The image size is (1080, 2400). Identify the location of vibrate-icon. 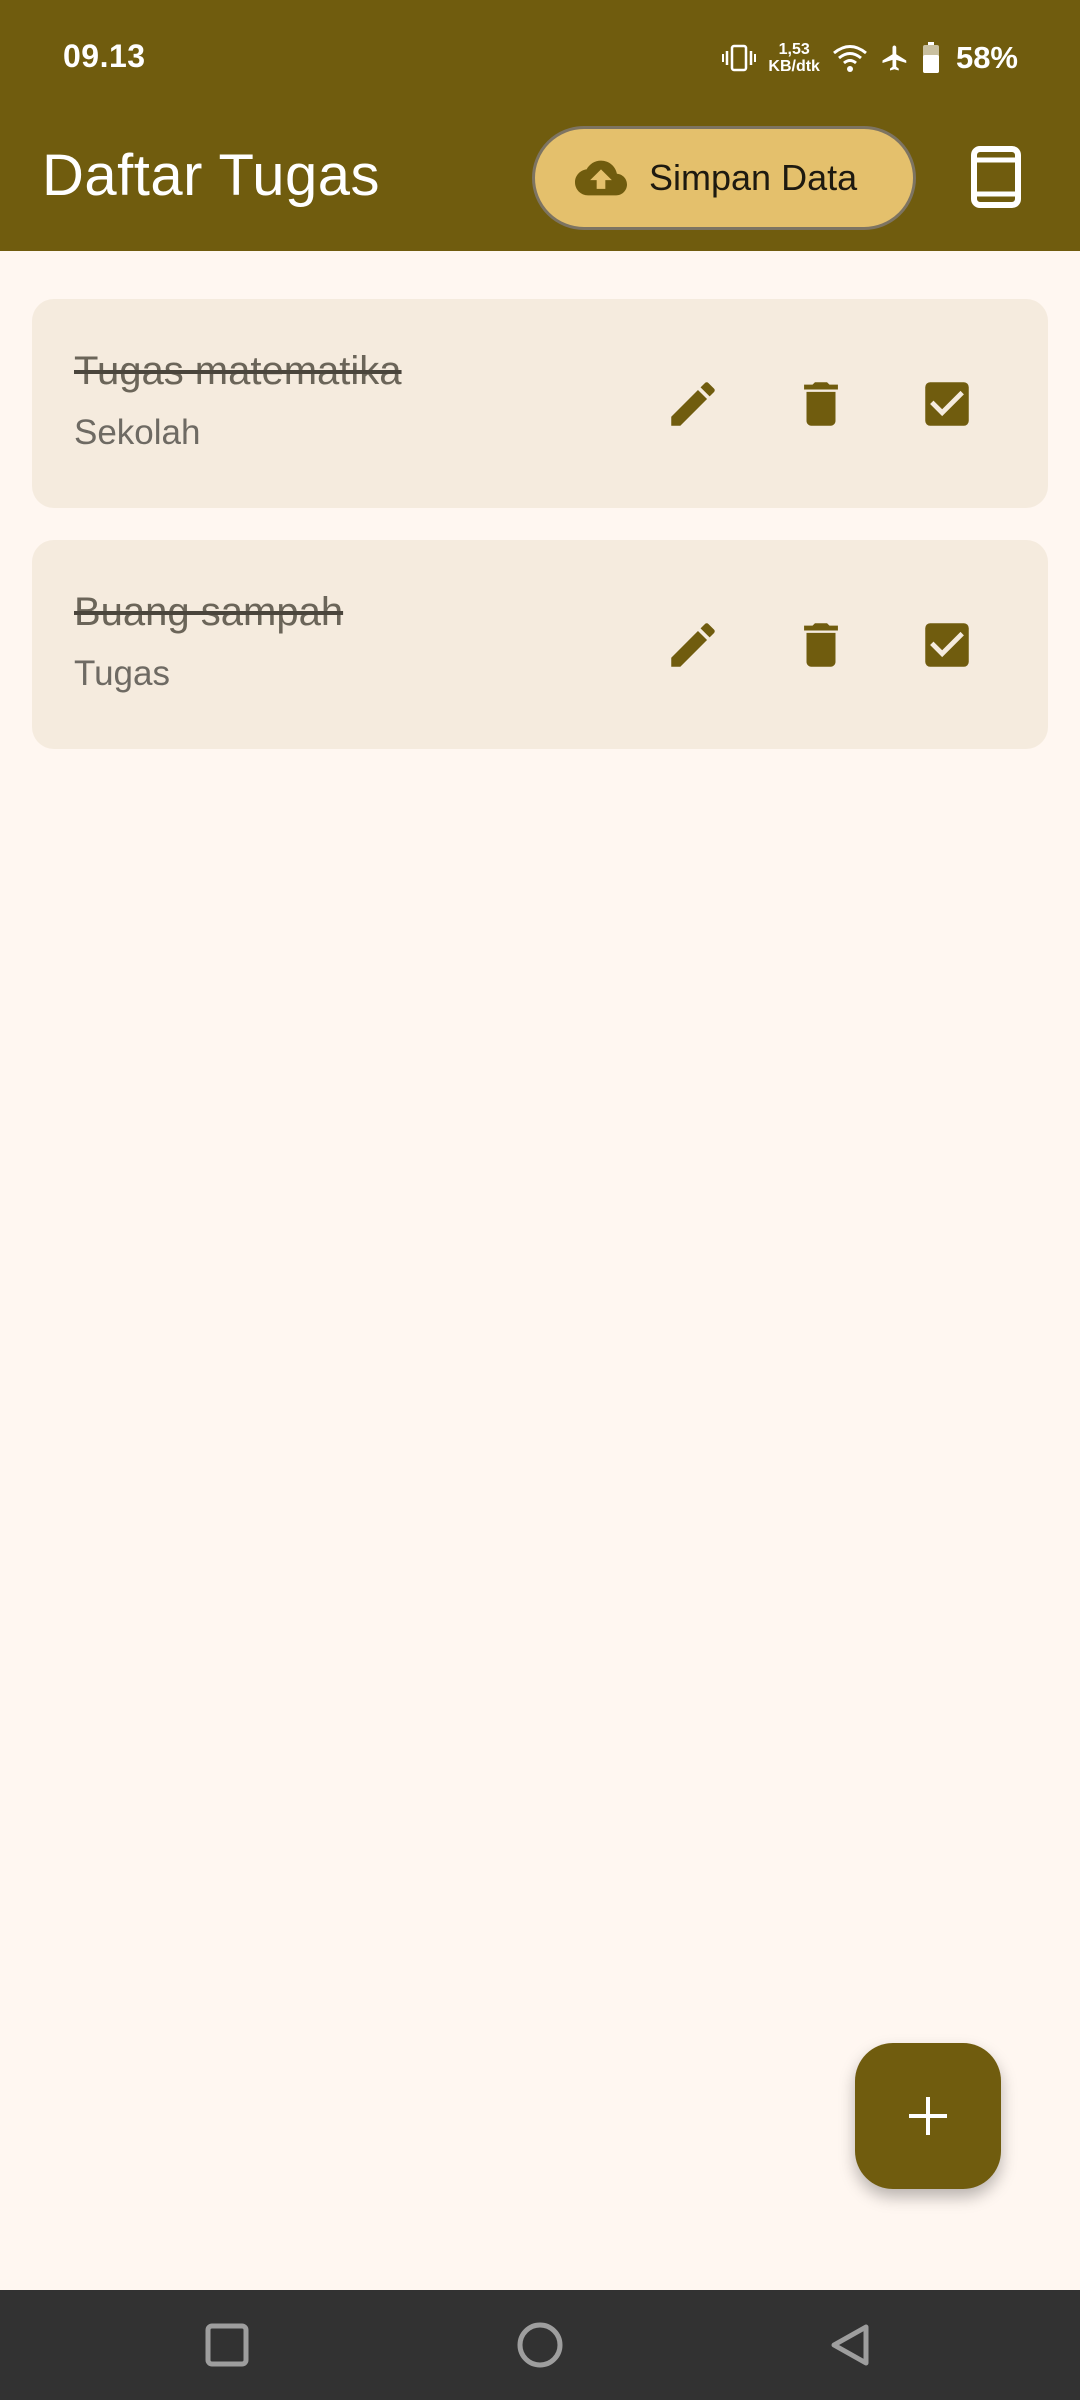
(739, 58).